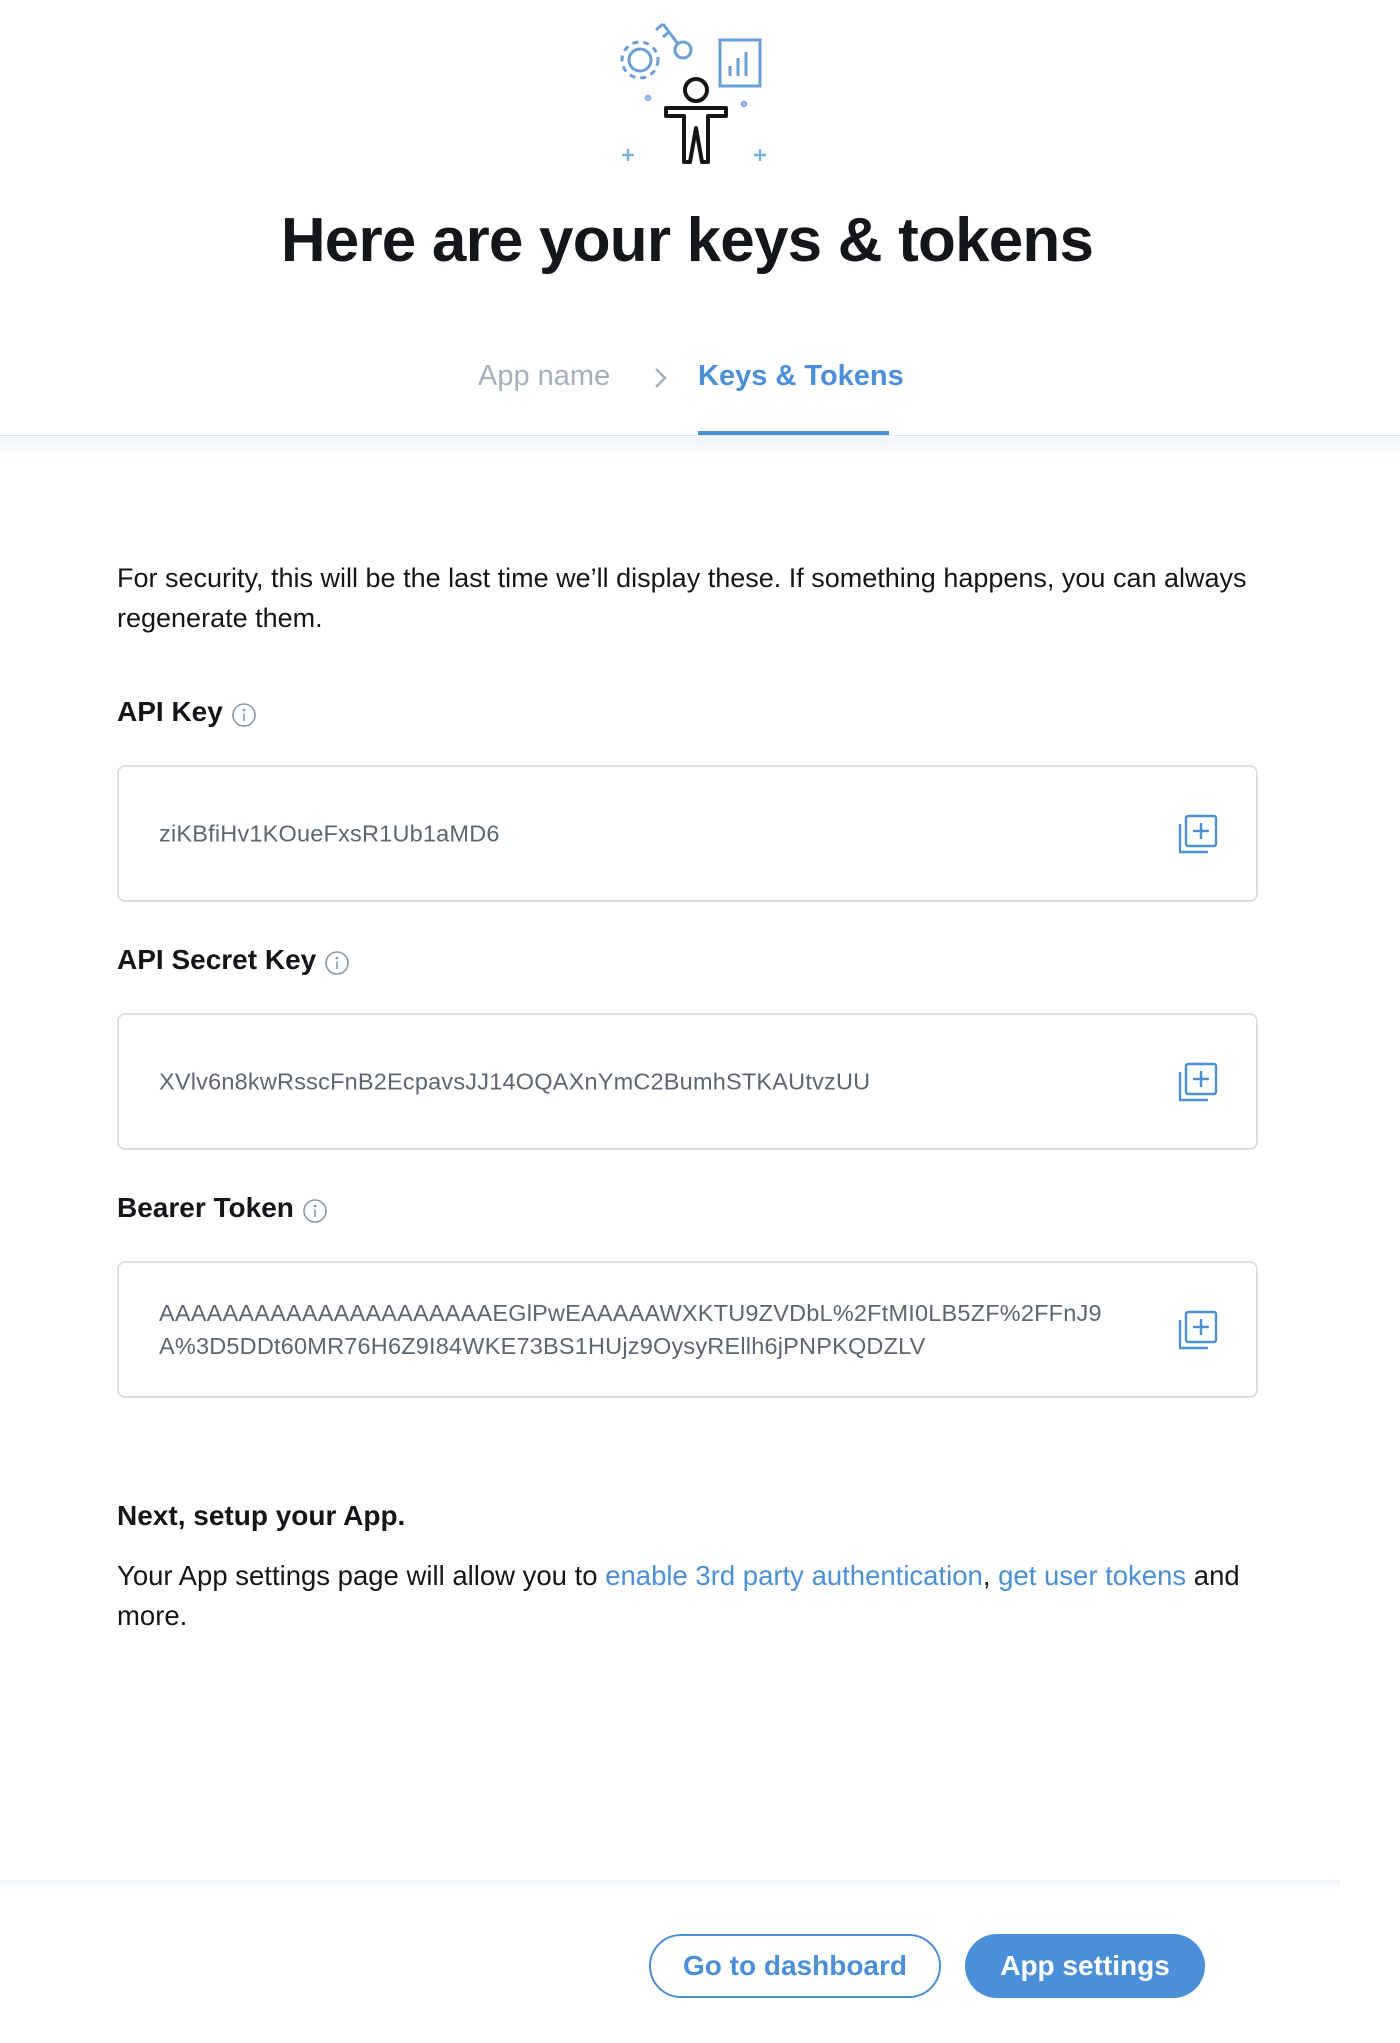 The width and height of the screenshot is (1400, 2043). I want to click on go-to-dashboard-button: Go to dashboard, so click(795, 1966).